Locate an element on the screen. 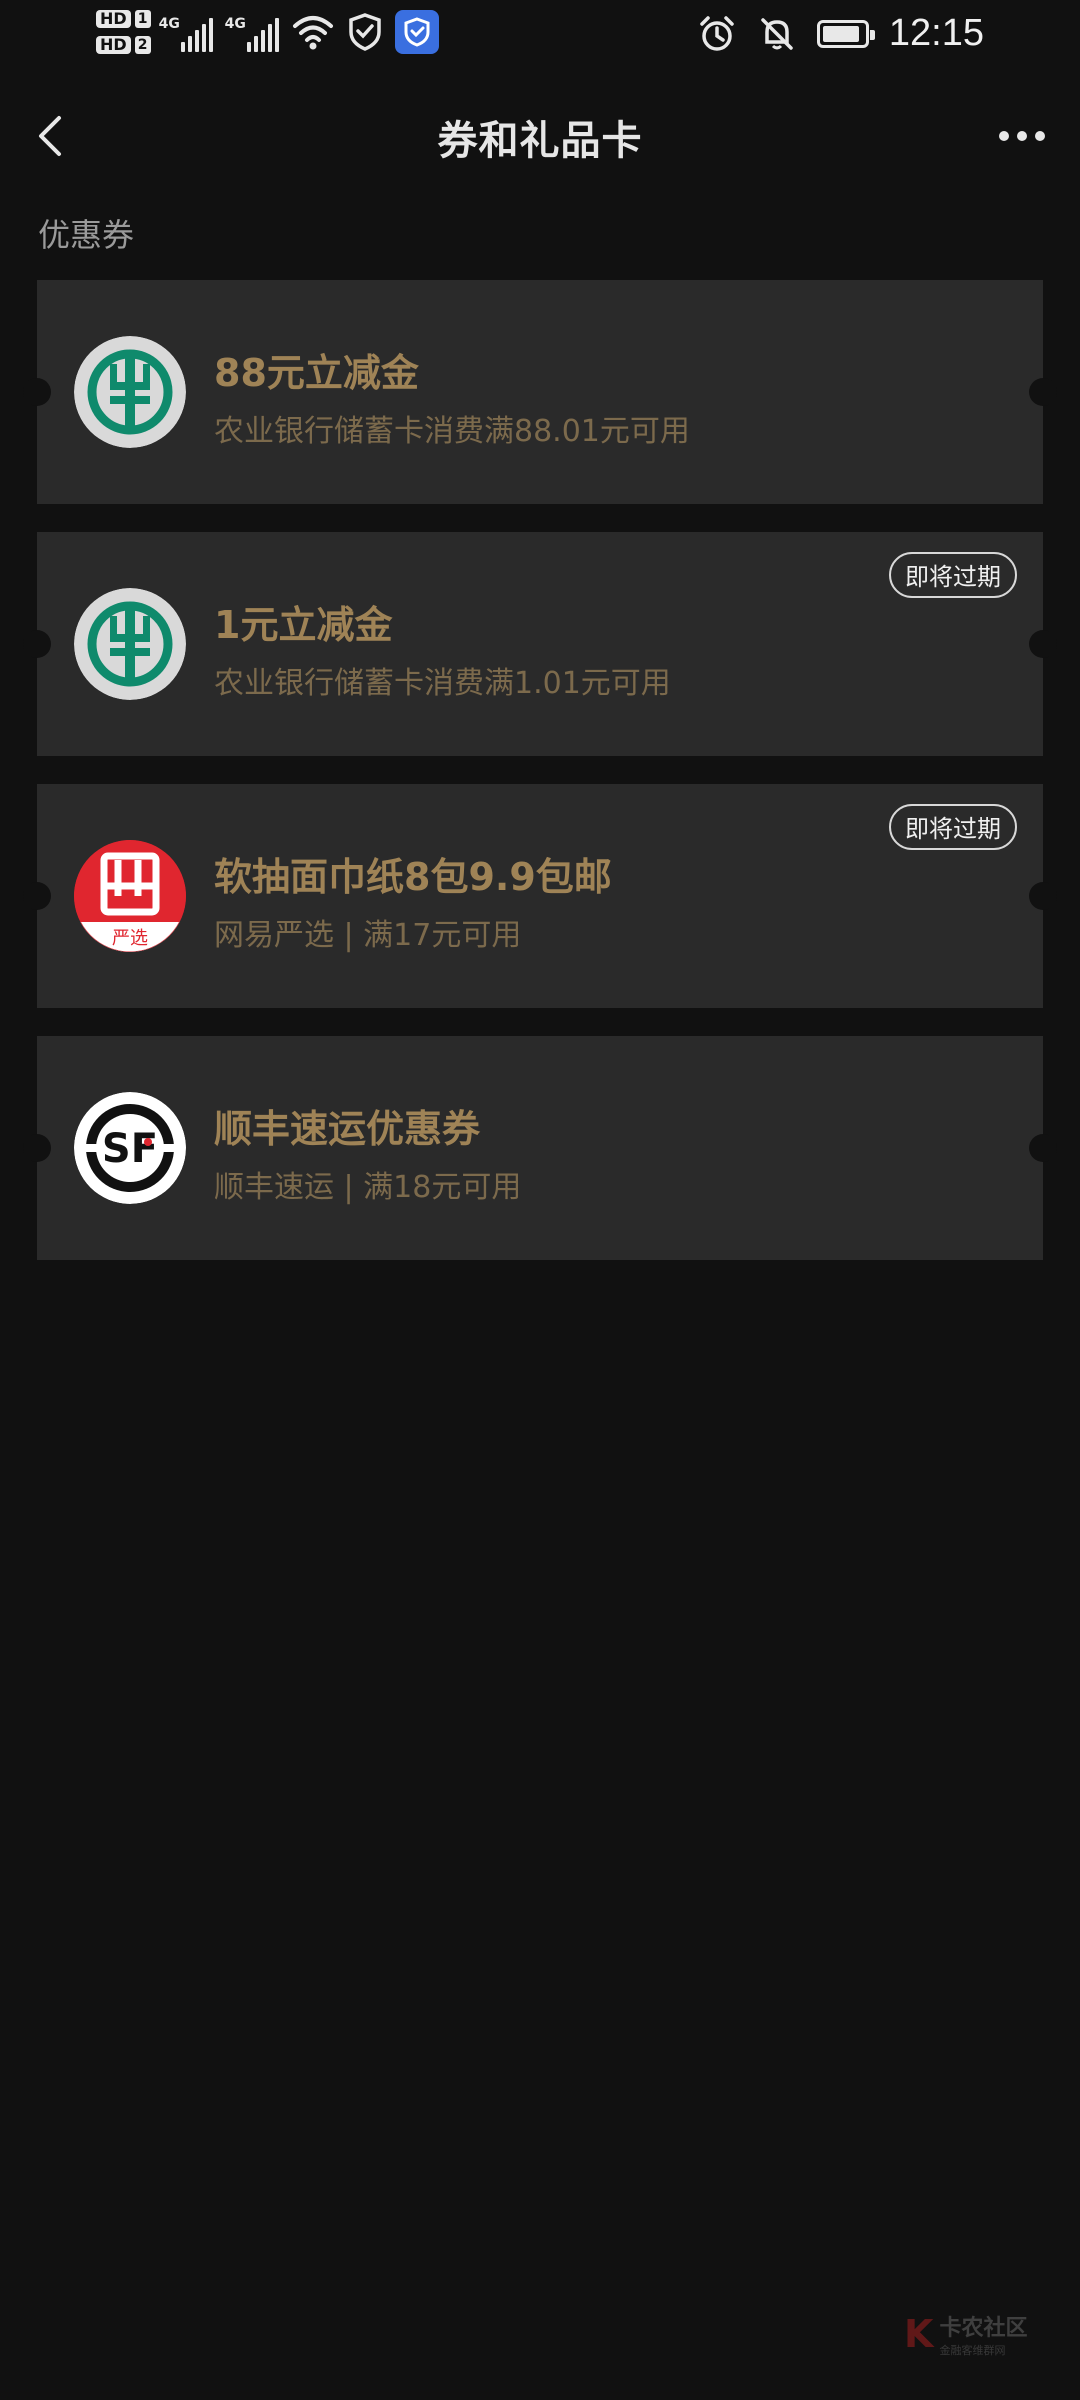 This screenshot has width=1080, height=2400. coupon-title: 88元立减金 is located at coordinates (316, 373).